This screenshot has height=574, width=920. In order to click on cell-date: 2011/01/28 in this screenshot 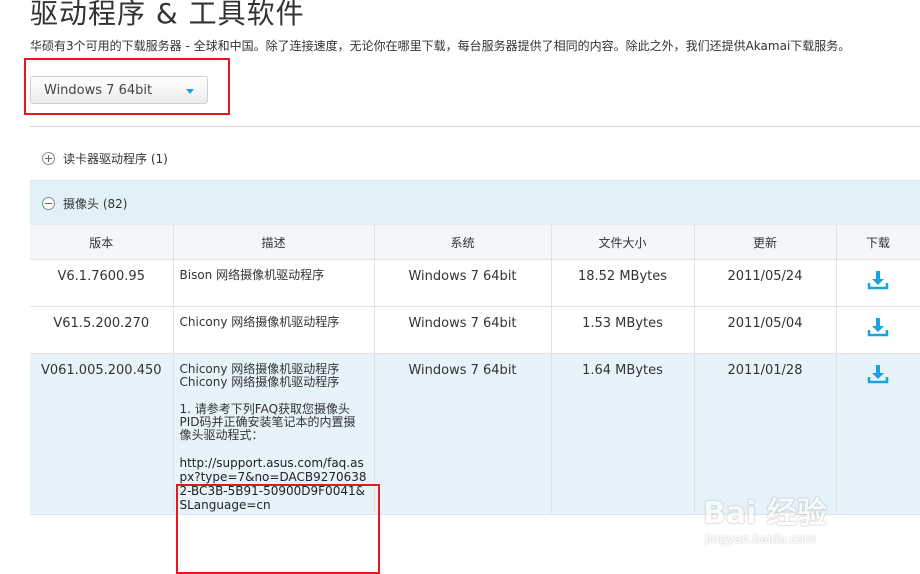, I will do `click(765, 434)`.